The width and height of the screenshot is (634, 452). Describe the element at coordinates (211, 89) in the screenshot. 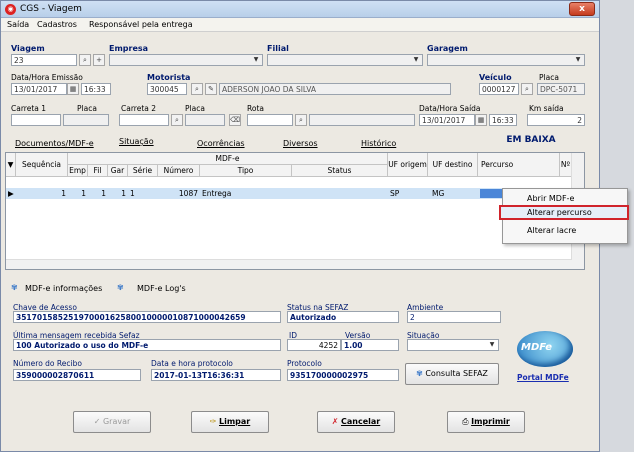

I see `motorista-photo-icon: ✎` at that location.